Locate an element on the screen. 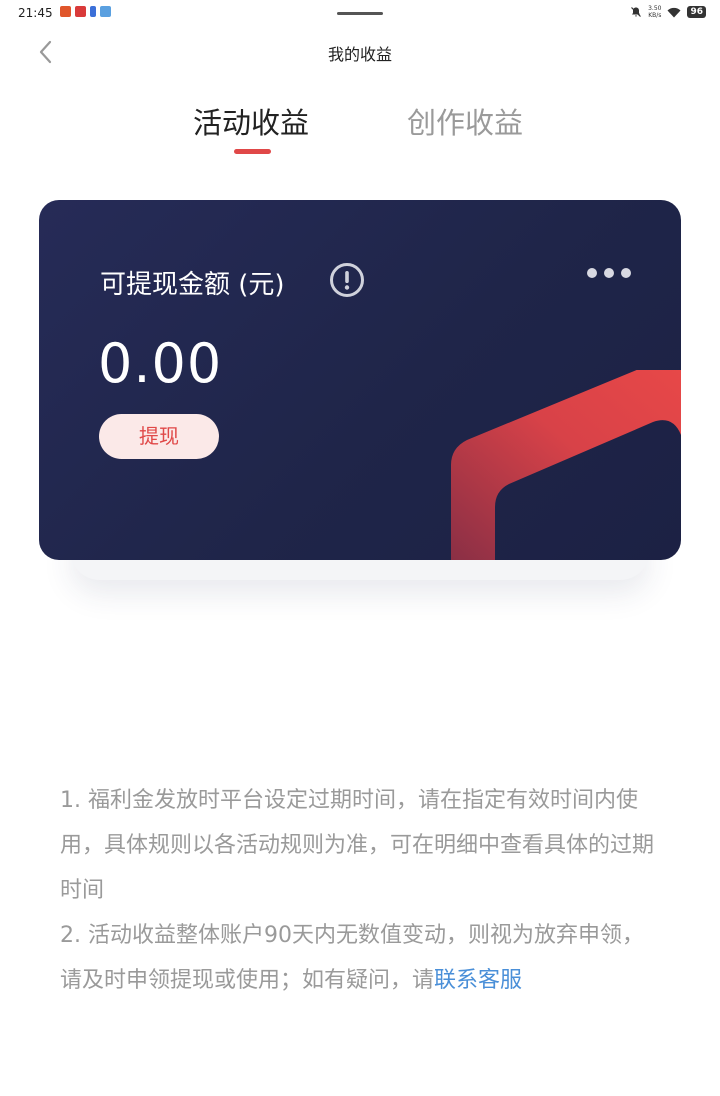 This screenshot has width=720, height=1096. withdraw-button: 提现 is located at coordinates (159, 436).